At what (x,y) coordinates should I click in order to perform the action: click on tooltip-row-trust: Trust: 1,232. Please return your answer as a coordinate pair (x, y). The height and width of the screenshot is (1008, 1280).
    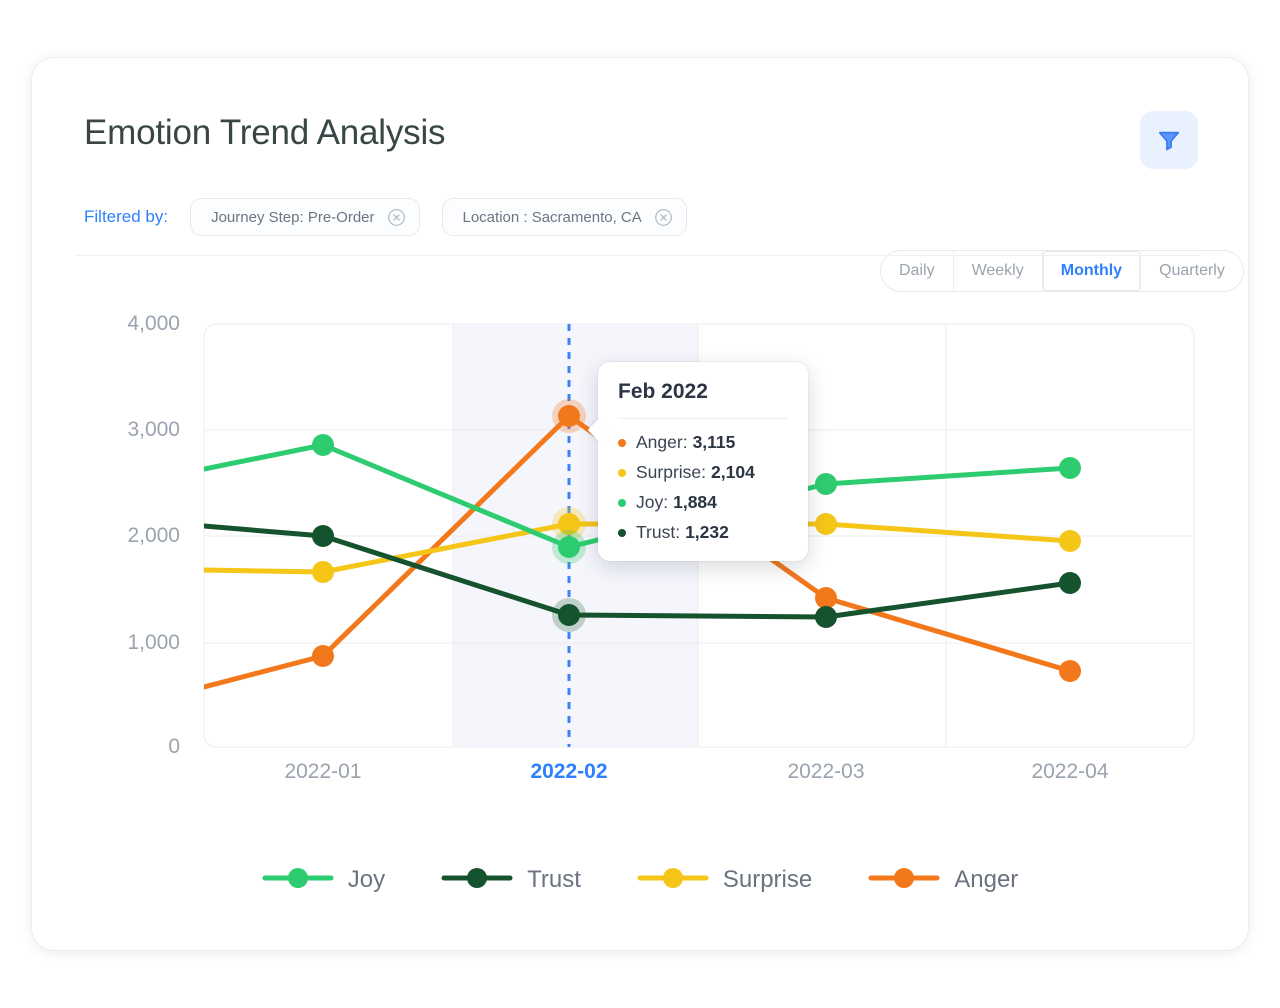
    Looking at the image, I should click on (703, 532).